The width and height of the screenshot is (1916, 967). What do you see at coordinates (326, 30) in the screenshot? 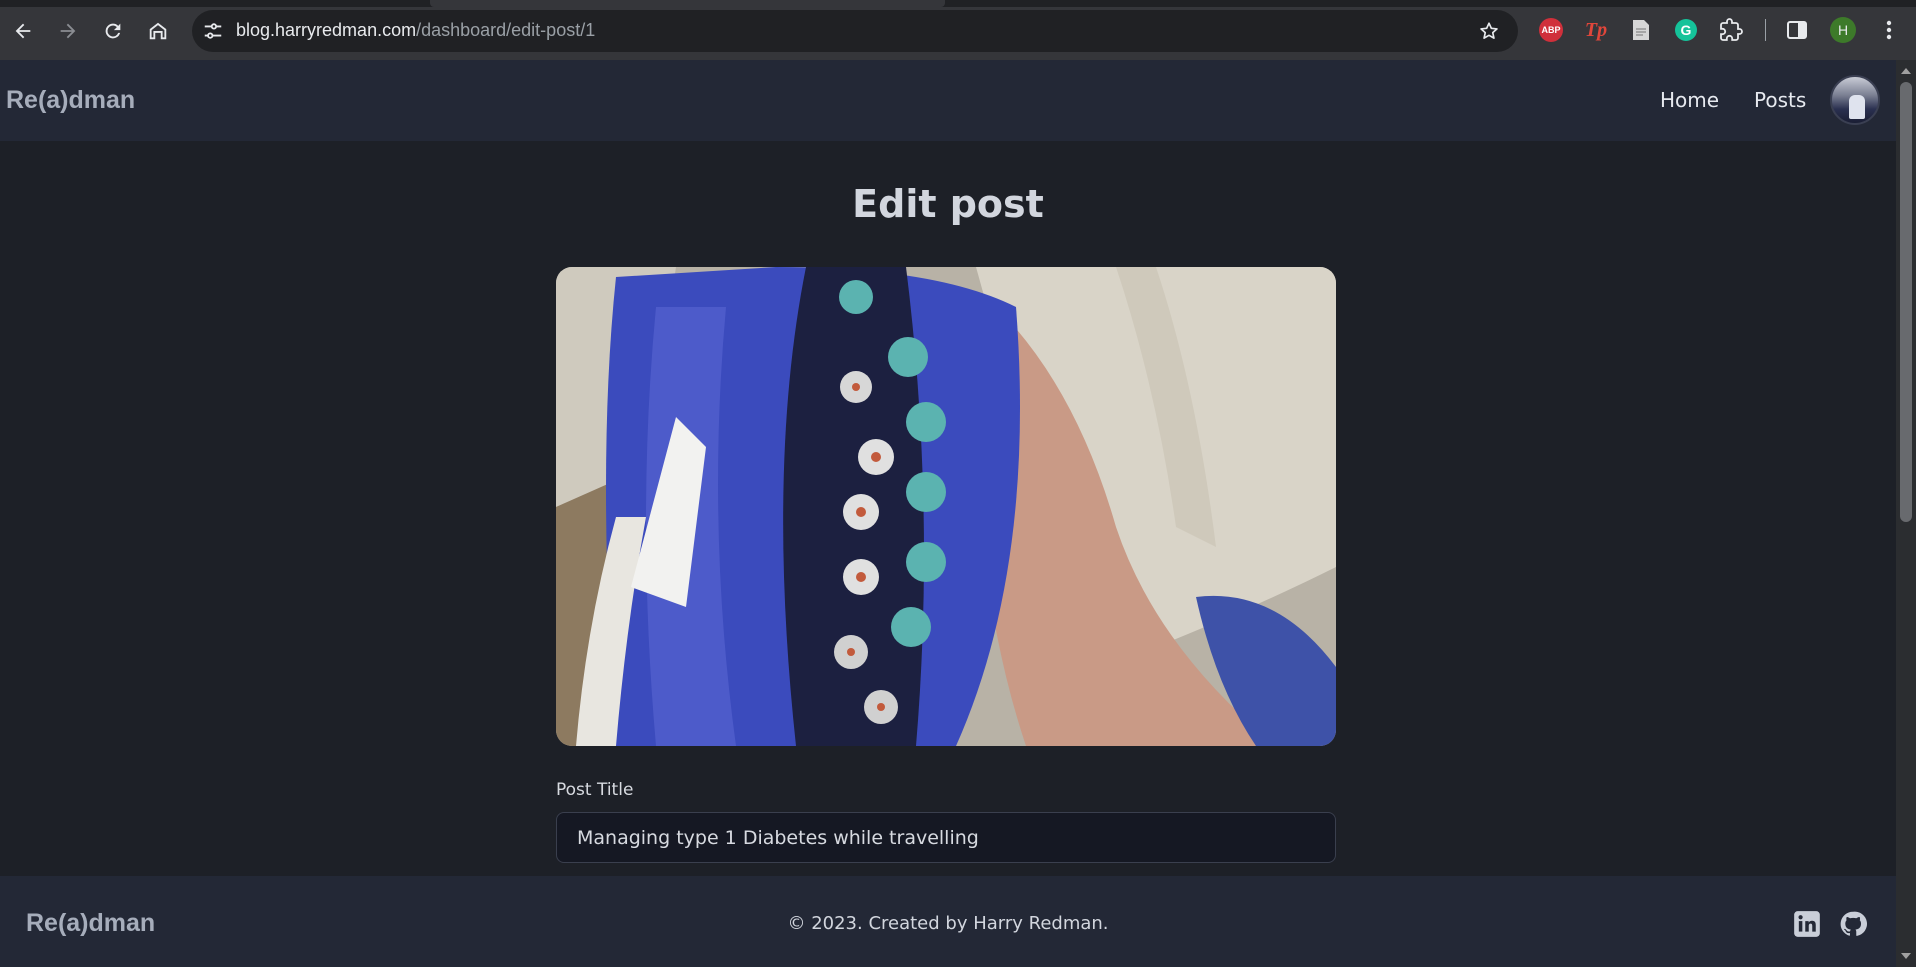
I see `url-domain: blog.harryredman.com` at bounding box center [326, 30].